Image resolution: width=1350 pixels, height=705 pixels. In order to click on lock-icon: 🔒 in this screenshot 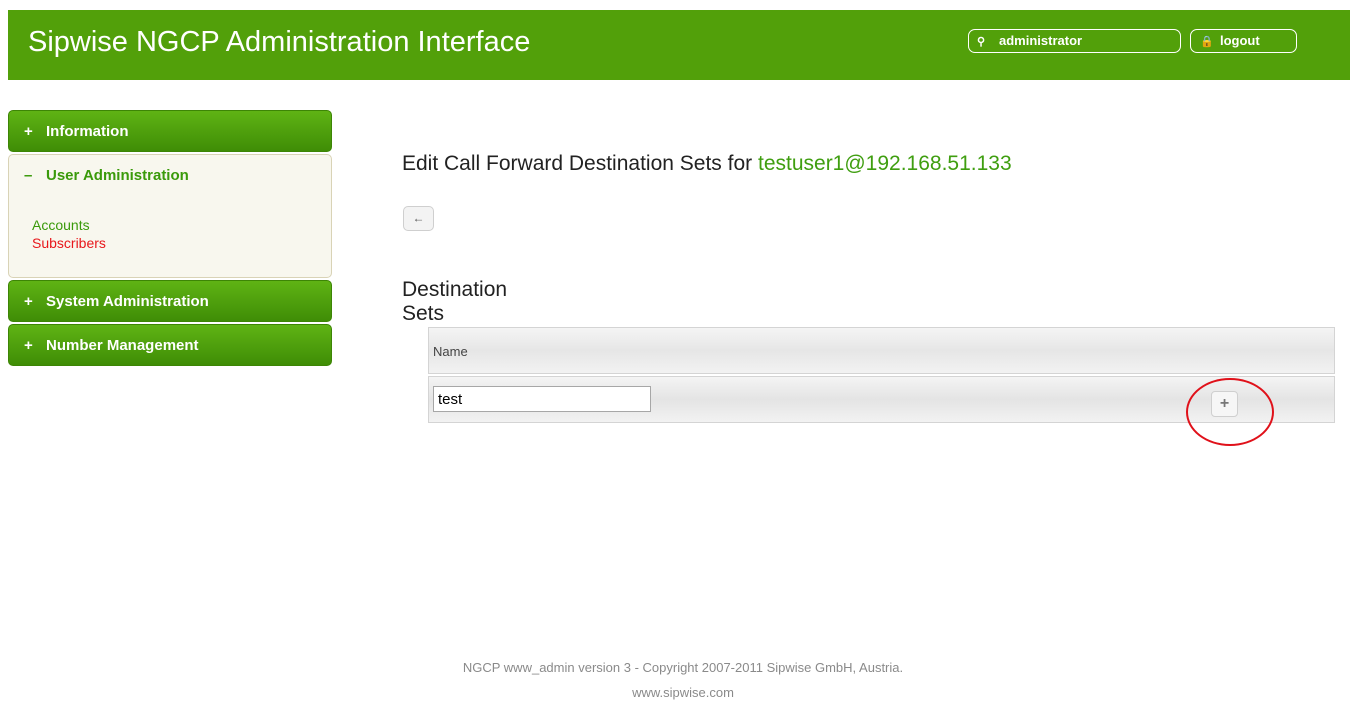, I will do `click(1207, 42)`.